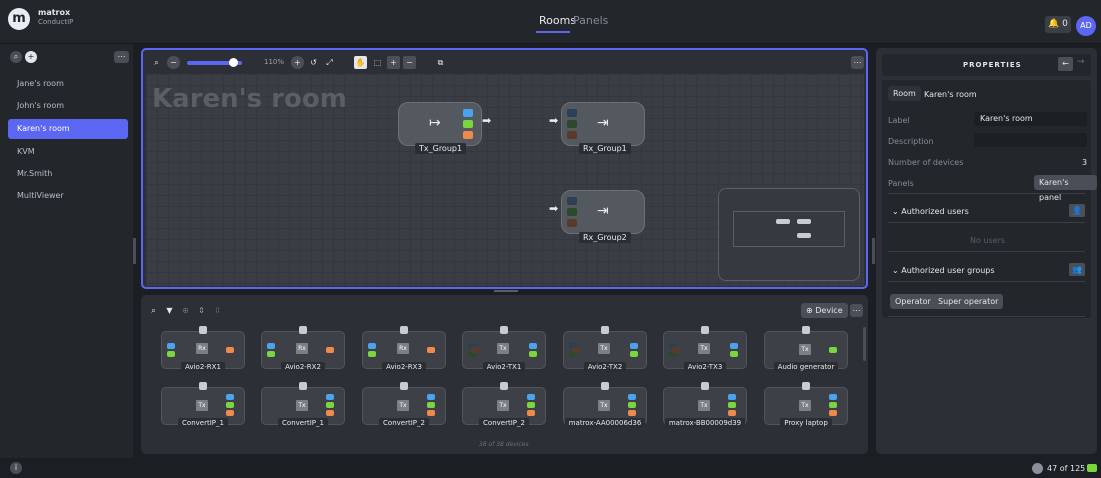 Image resolution: width=1101 pixels, height=478 pixels. I want to click on expand-icon: ⇕, so click(201, 310).